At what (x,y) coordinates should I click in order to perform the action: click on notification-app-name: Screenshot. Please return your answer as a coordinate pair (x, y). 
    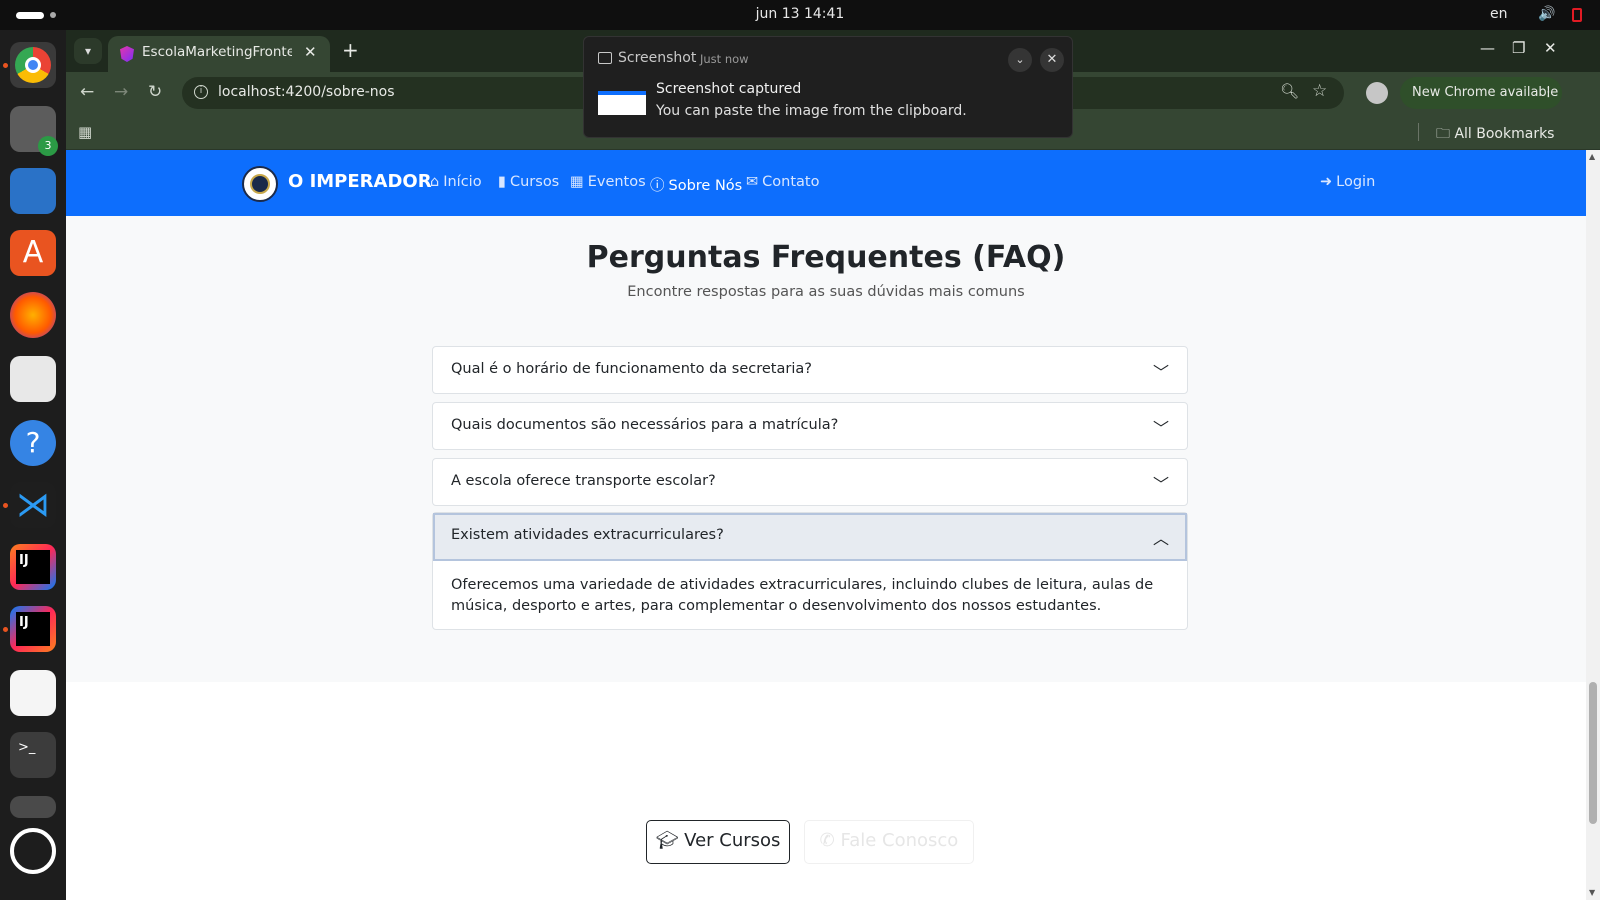
    Looking at the image, I should click on (657, 58).